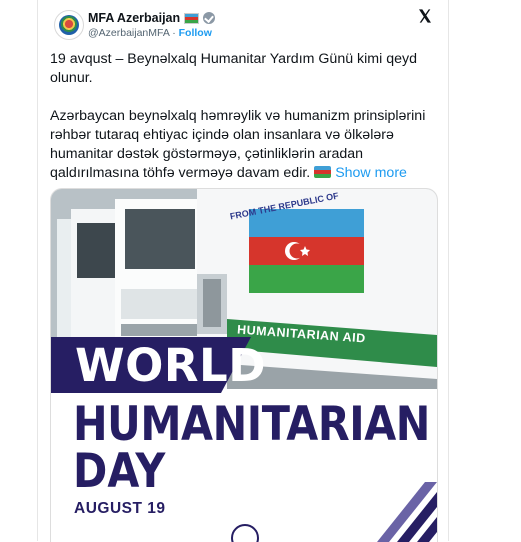 Image resolution: width=521 pixels, height=542 pixels. What do you see at coordinates (245, 26) in the screenshot?
I see `tweet-header: MFA Azerbaijan @AzerbaijanMFA · Follow` at bounding box center [245, 26].